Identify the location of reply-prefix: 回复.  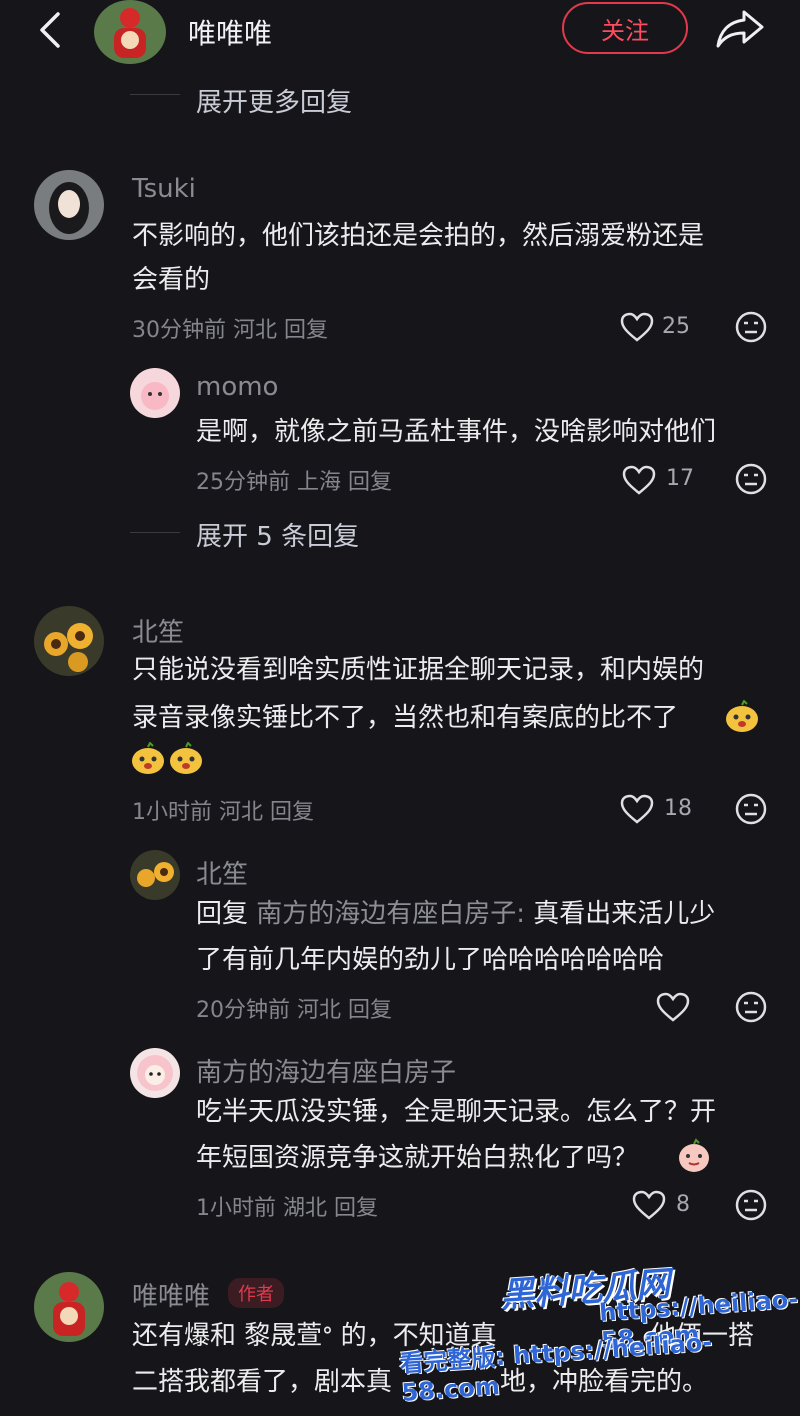
(222, 914).